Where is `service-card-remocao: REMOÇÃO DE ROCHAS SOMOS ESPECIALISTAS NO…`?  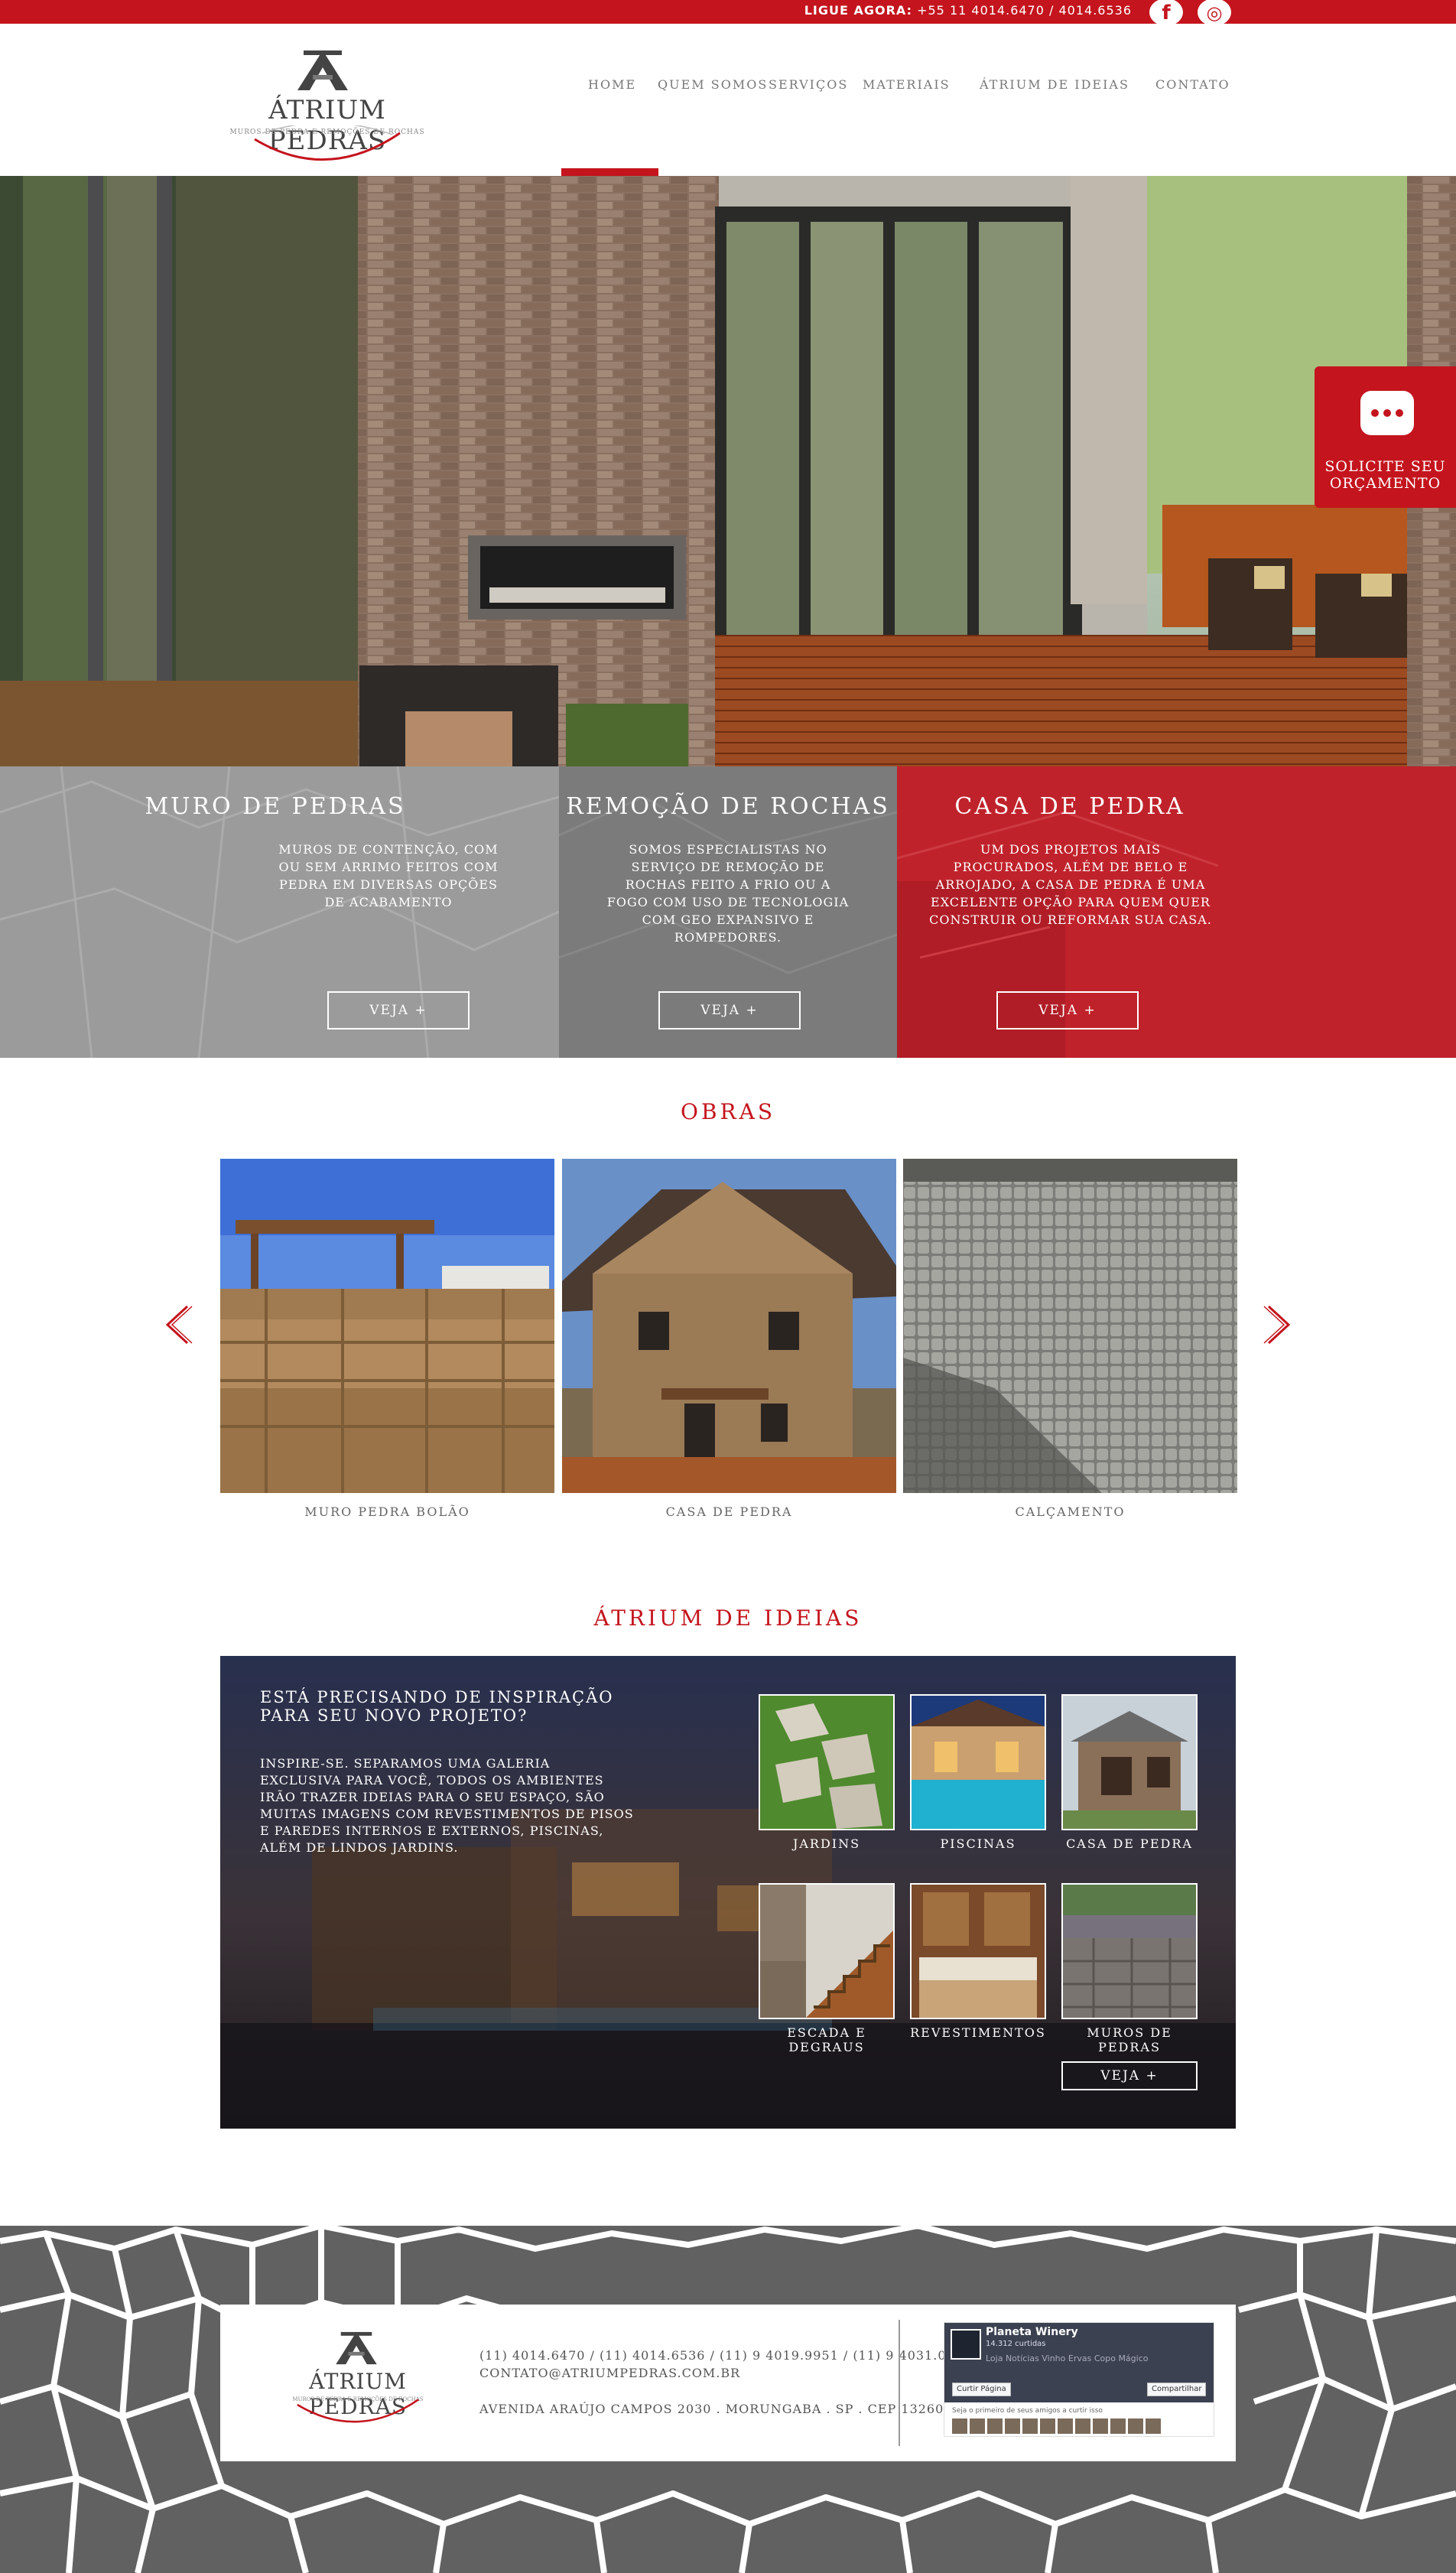
service-card-remocao: REMOÇÃO DE ROCHAS SOMOS ESPECIALISTAS NO… is located at coordinates (728, 912).